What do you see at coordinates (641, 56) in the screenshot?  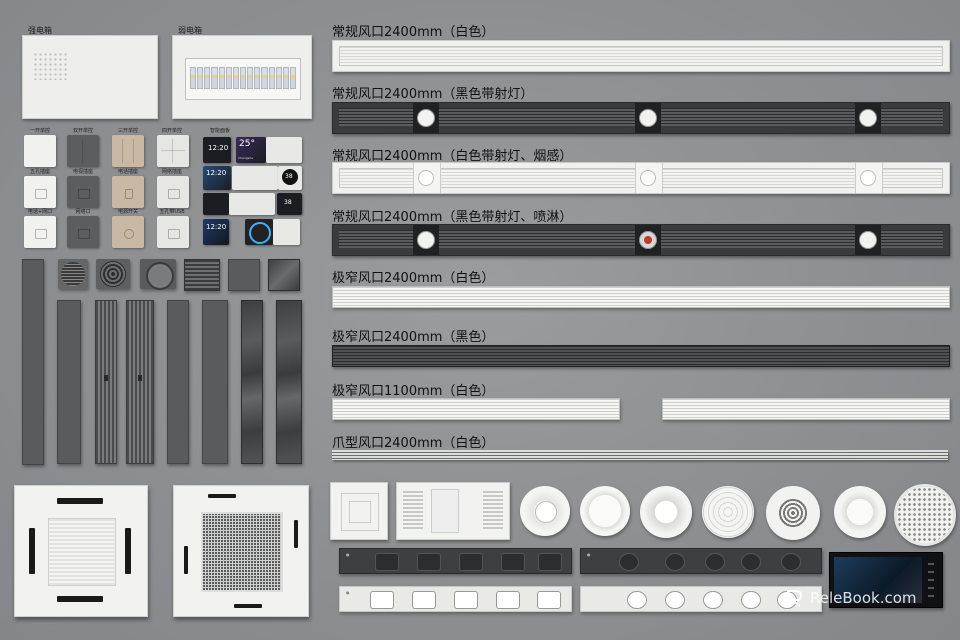 I see `vent-slots` at bounding box center [641, 56].